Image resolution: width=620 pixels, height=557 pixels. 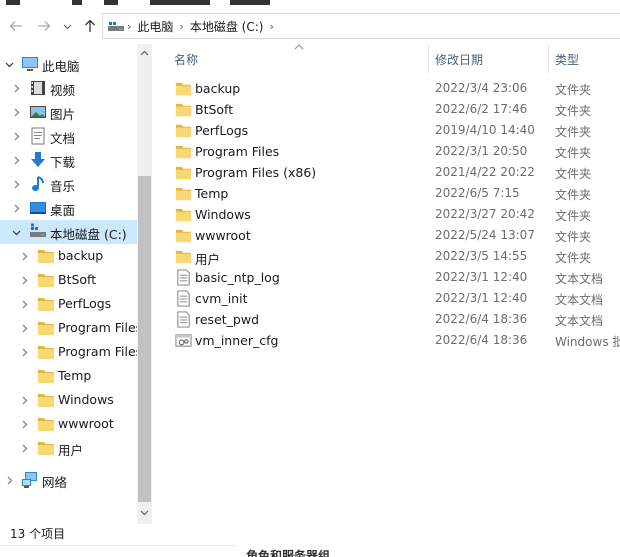 I want to click on tree-item-local-disk: 本地磁盘 (C:), so click(x=68, y=232).